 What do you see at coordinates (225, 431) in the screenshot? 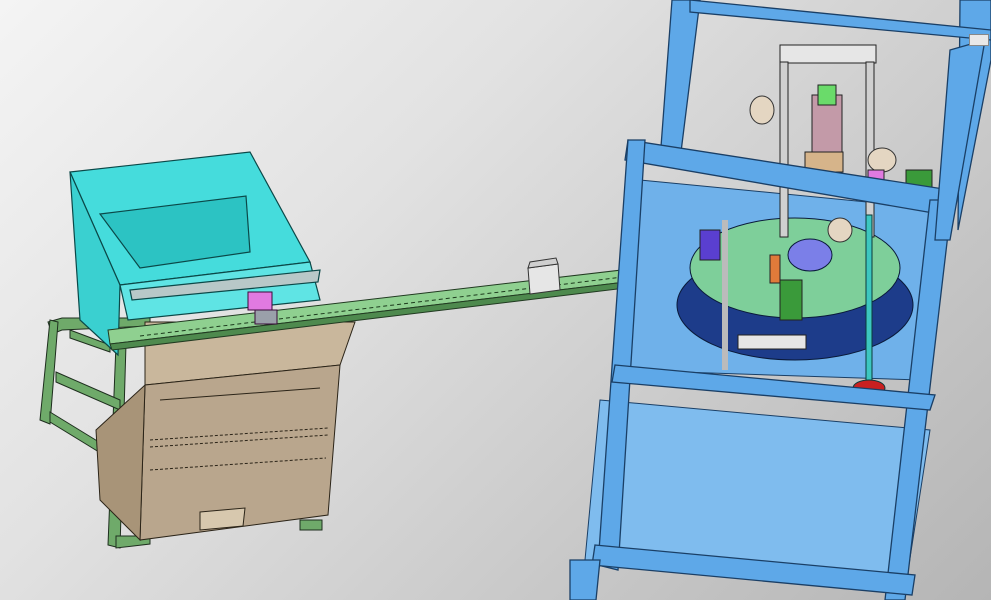
I see `tan-enclosure` at bounding box center [225, 431].